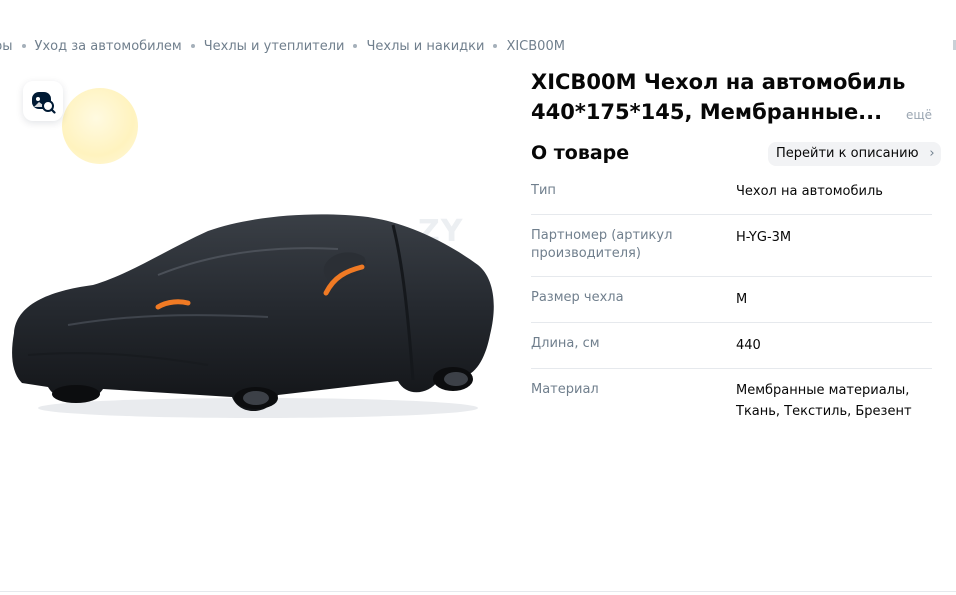 This screenshot has width=956, height=595. Describe the element at coordinates (425, 46) in the screenshot. I see `breadcrumb-item: Чехлы и накидки` at that location.